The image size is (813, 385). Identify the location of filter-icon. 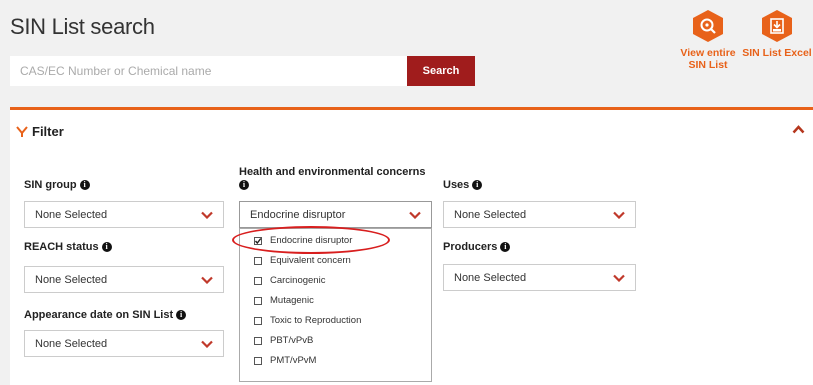
(22, 131).